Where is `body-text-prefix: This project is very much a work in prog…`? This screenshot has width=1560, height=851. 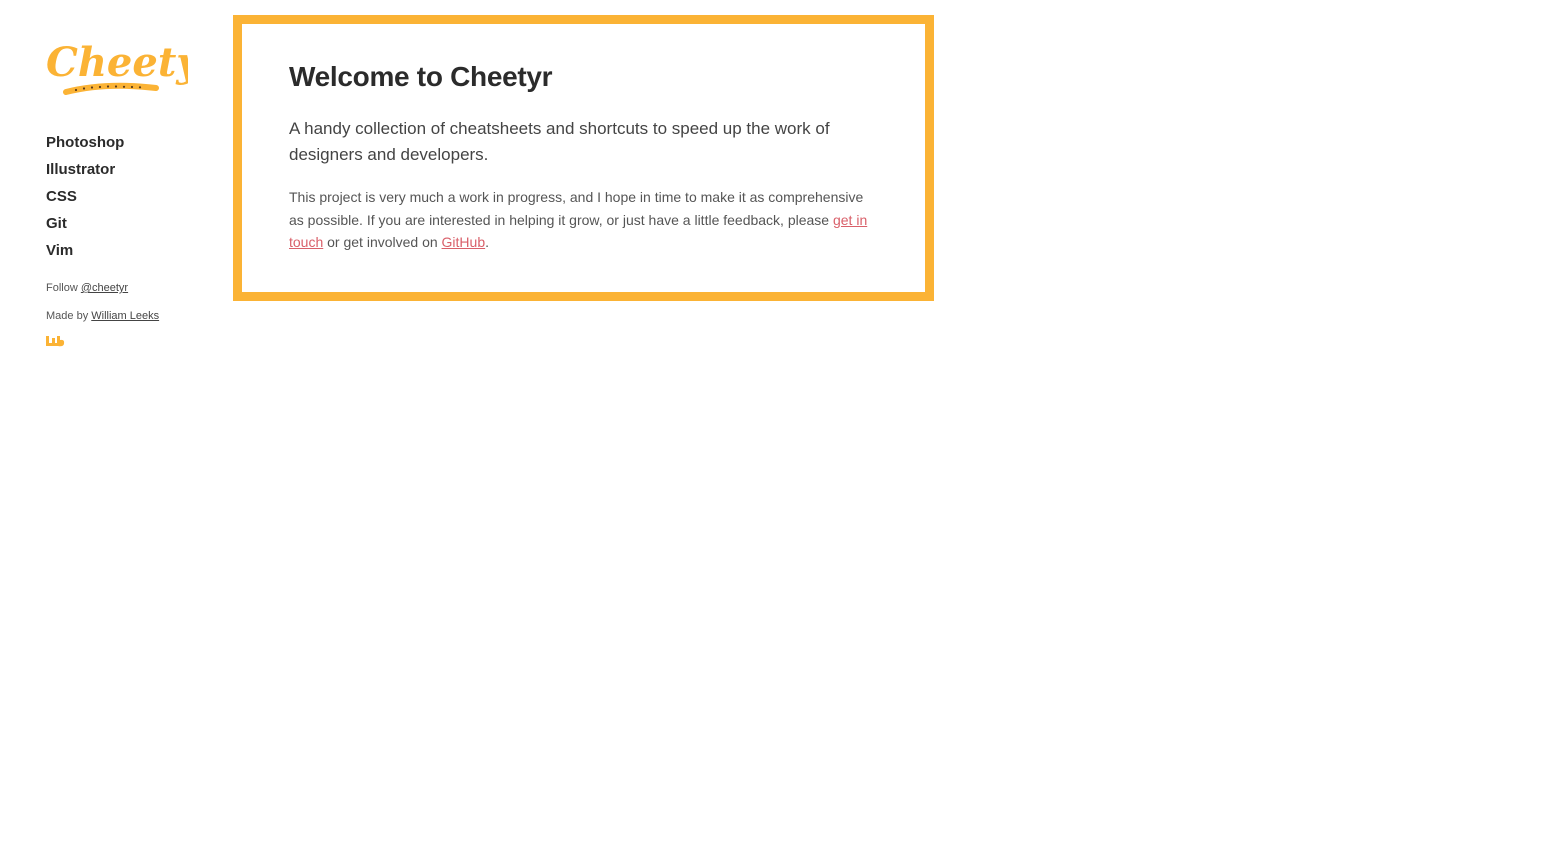 body-text-prefix: This project is very much a work in prog… is located at coordinates (576, 208).